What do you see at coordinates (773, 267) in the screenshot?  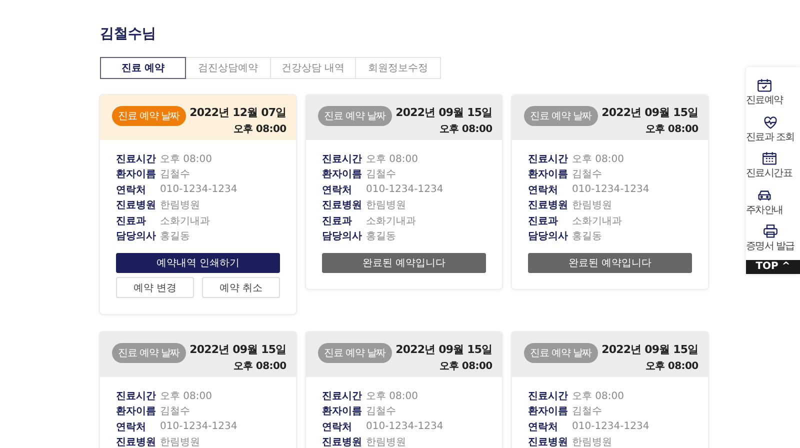 I see `top-button: TOP ^` at bounding box center [773, 267].